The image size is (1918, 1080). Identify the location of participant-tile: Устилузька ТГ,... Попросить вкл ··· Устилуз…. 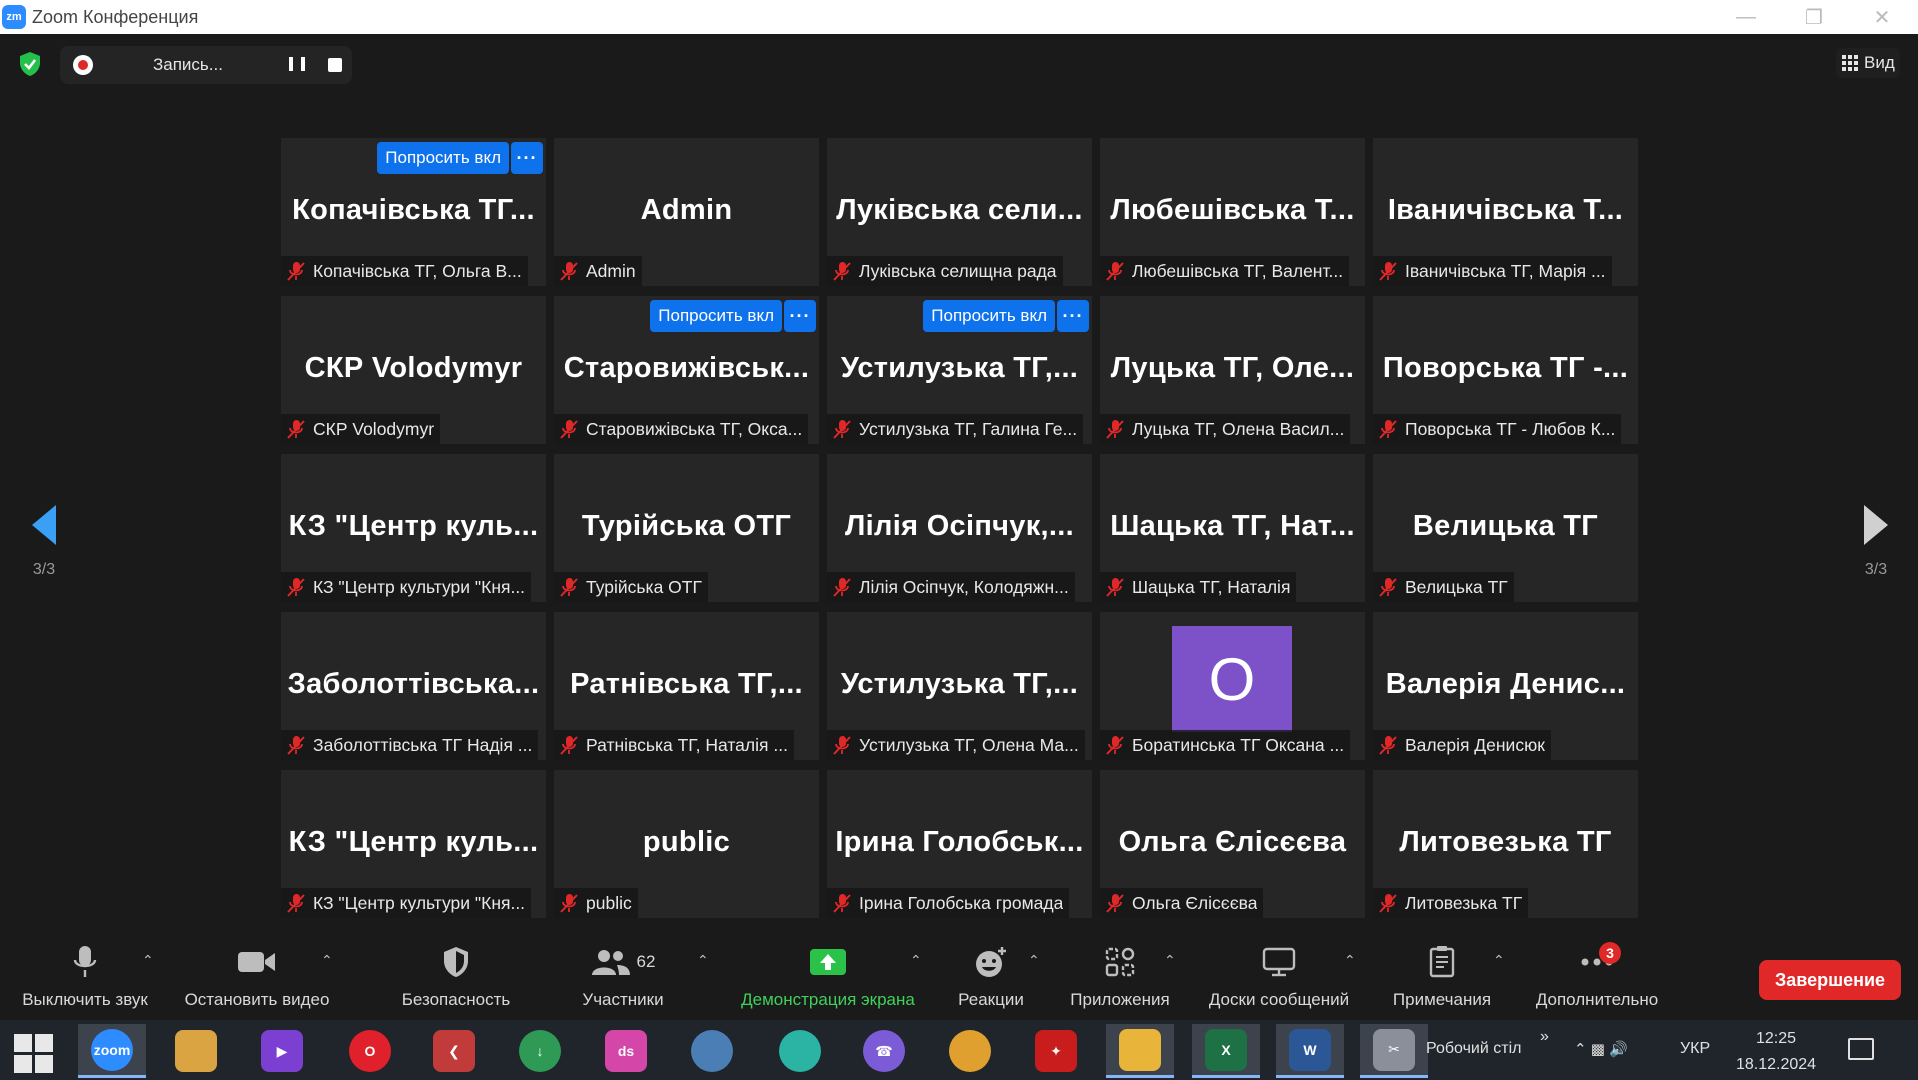
(959, 370).